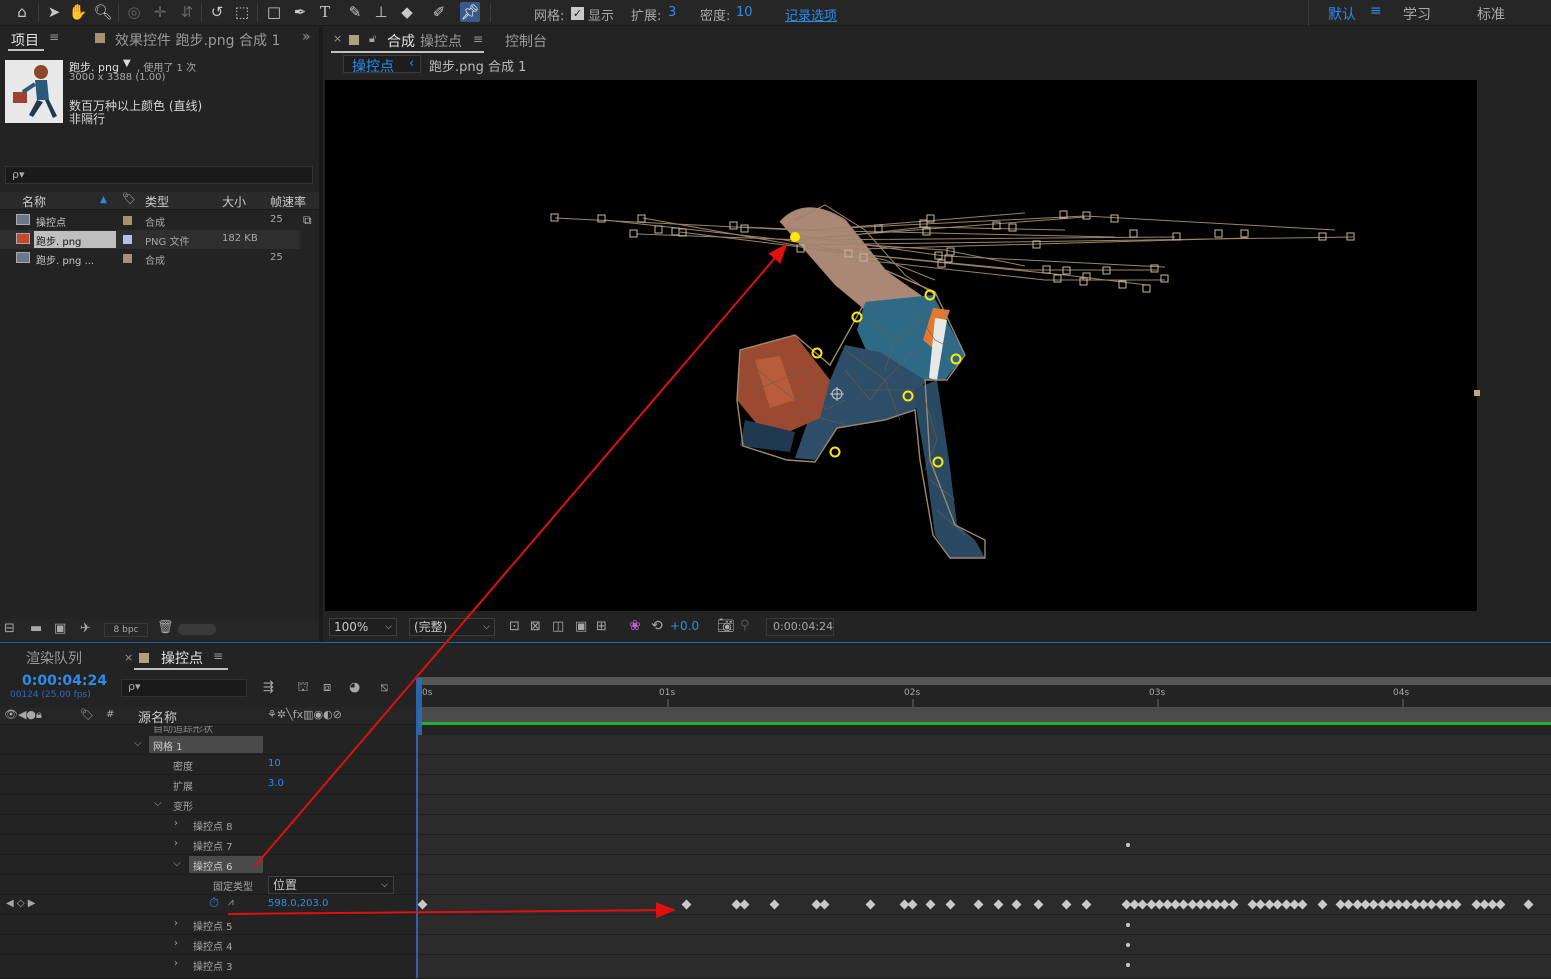 The width and height of the screenshot is (1551, 979). Describe the element at coordinates (382, 65) in the screenshot. I see `breadcrumb-active: 操控点 ‹` at that location.